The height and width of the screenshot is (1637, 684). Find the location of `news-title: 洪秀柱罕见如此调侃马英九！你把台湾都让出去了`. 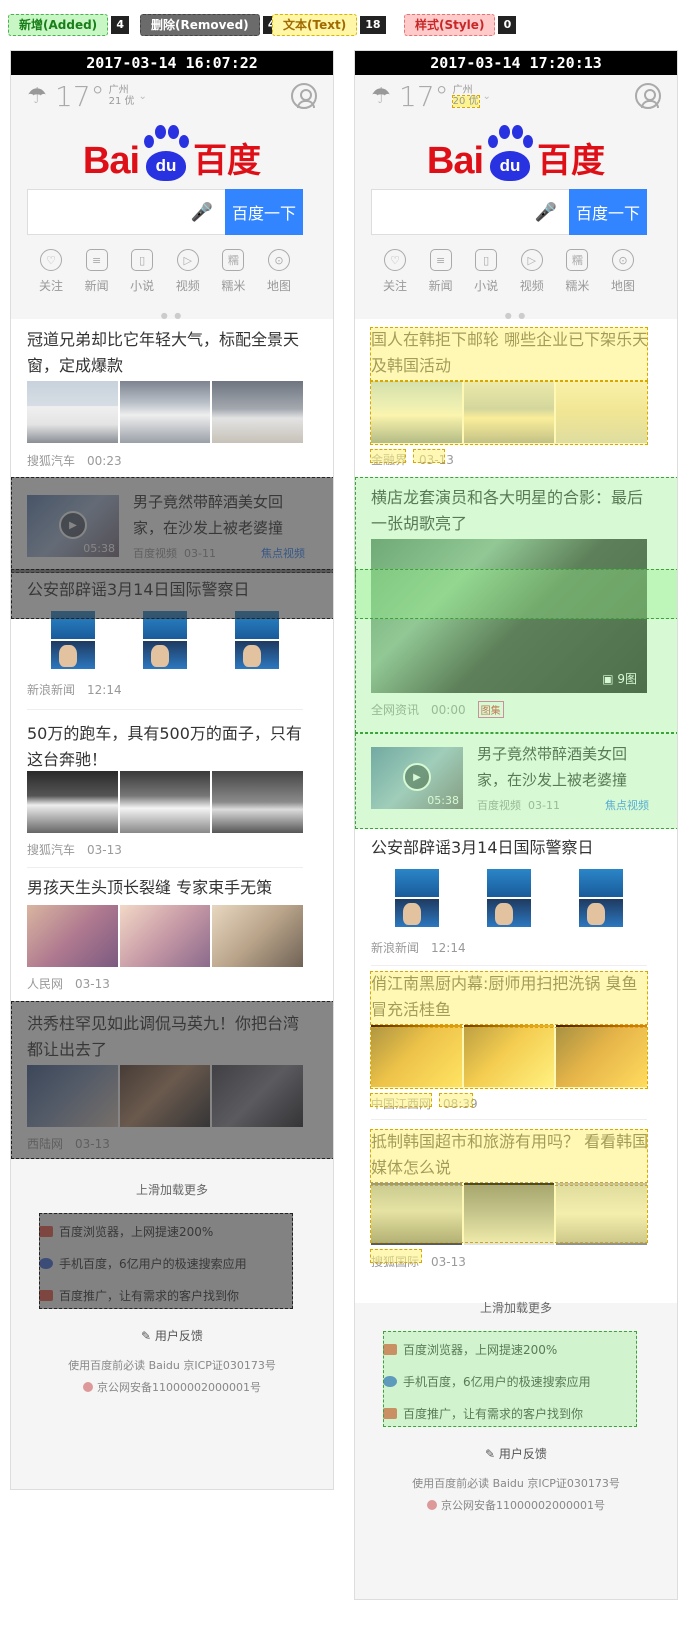

news-title: 洪秀柱罕见如此调侃马英九！你把台湾都让出去了 is located at coordinates (163, 1036).